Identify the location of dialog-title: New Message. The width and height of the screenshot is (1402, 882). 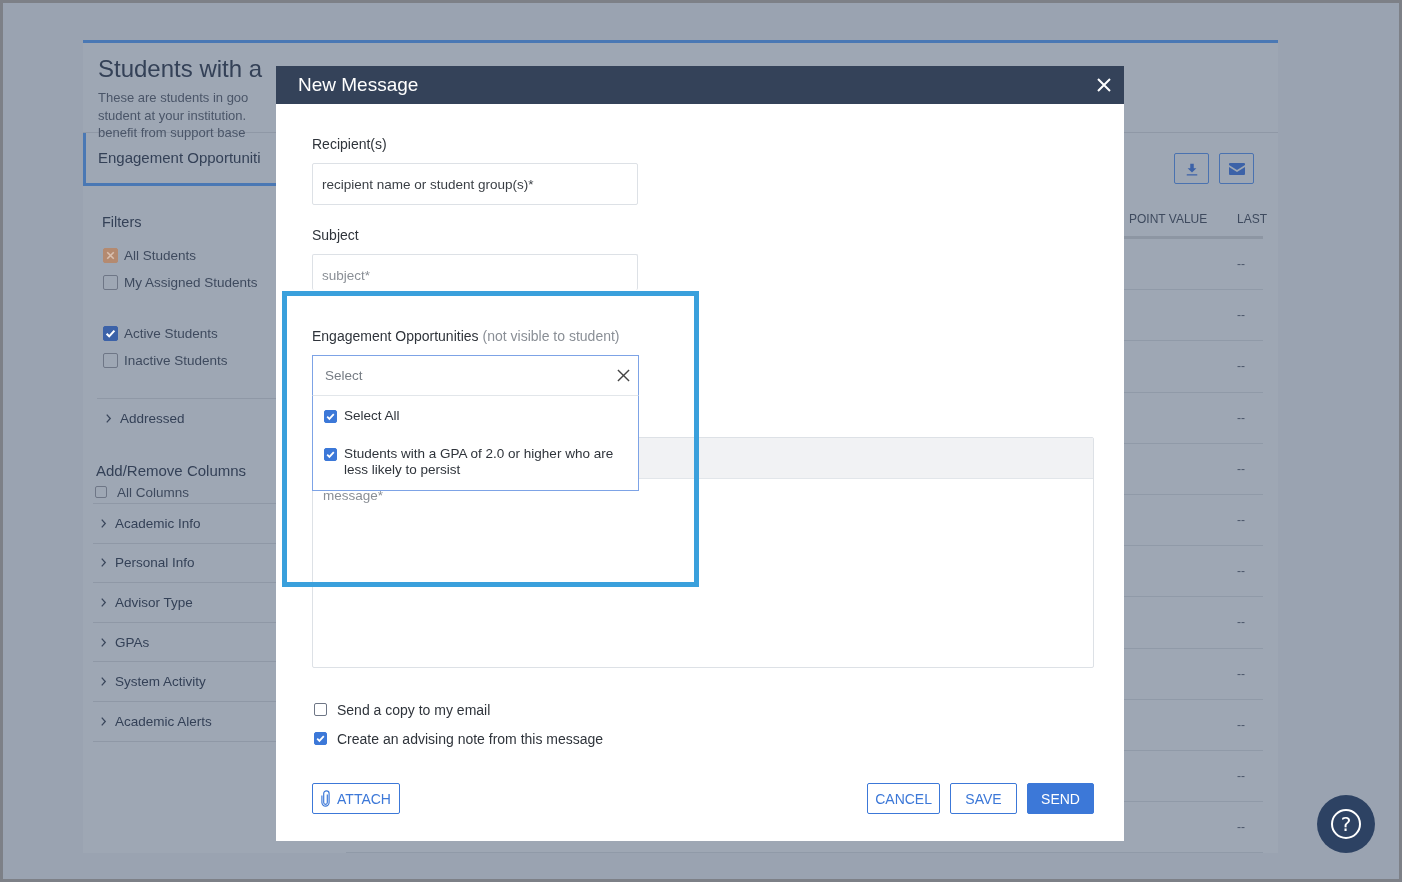
(358, 85).